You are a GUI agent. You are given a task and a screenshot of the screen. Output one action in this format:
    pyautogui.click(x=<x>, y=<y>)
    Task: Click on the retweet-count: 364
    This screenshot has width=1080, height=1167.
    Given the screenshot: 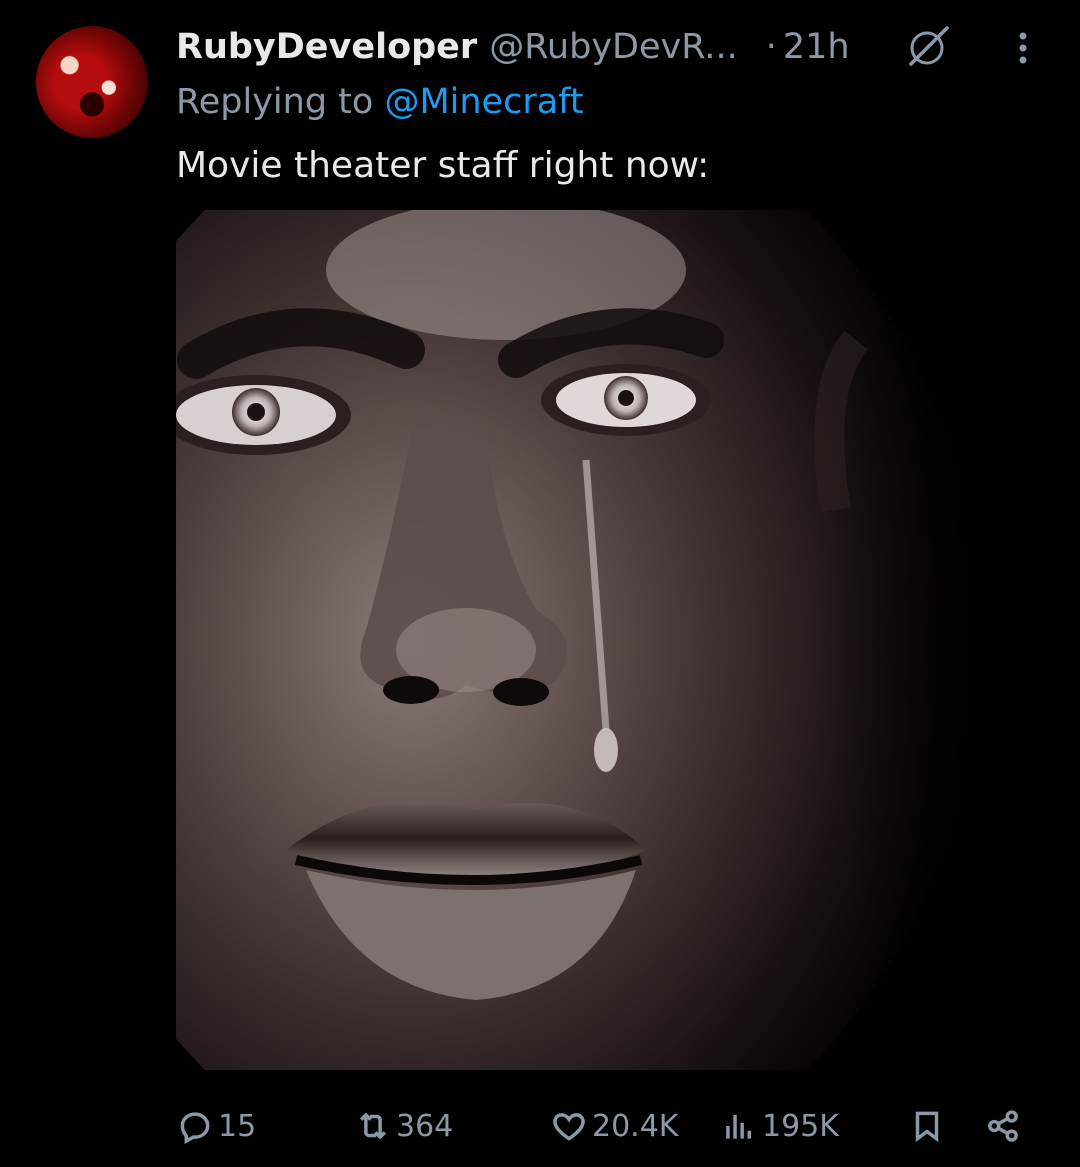 What is the action you would take?
    pyautogui.click(x=425, y=1126)
    